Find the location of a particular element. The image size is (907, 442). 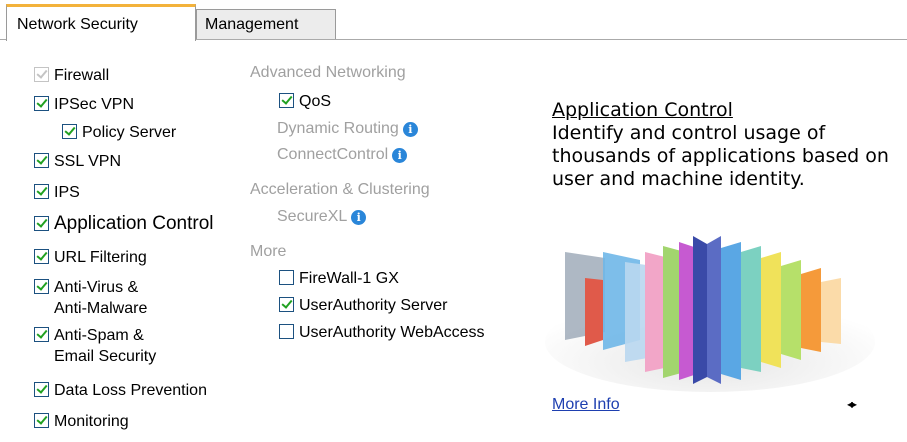

checkbox-label: Anti-Virus & Anti-Malware is located at coordinates (100, 298).